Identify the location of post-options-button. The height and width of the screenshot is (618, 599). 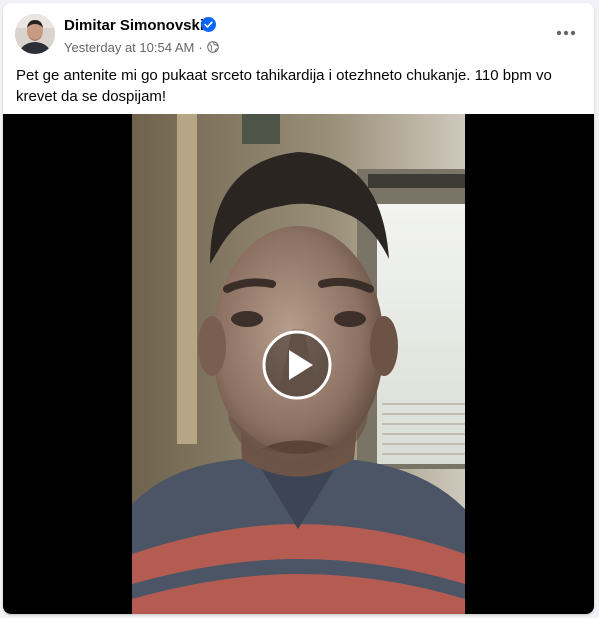
(566, 33).